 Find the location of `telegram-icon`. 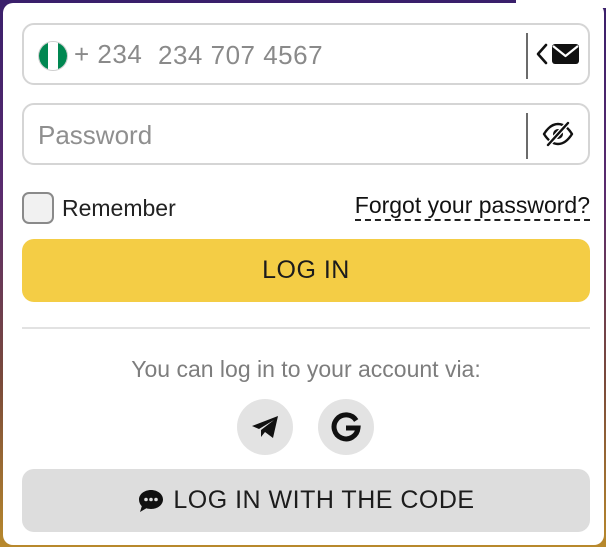

telegram-icon is located at coordinates (265, 427).